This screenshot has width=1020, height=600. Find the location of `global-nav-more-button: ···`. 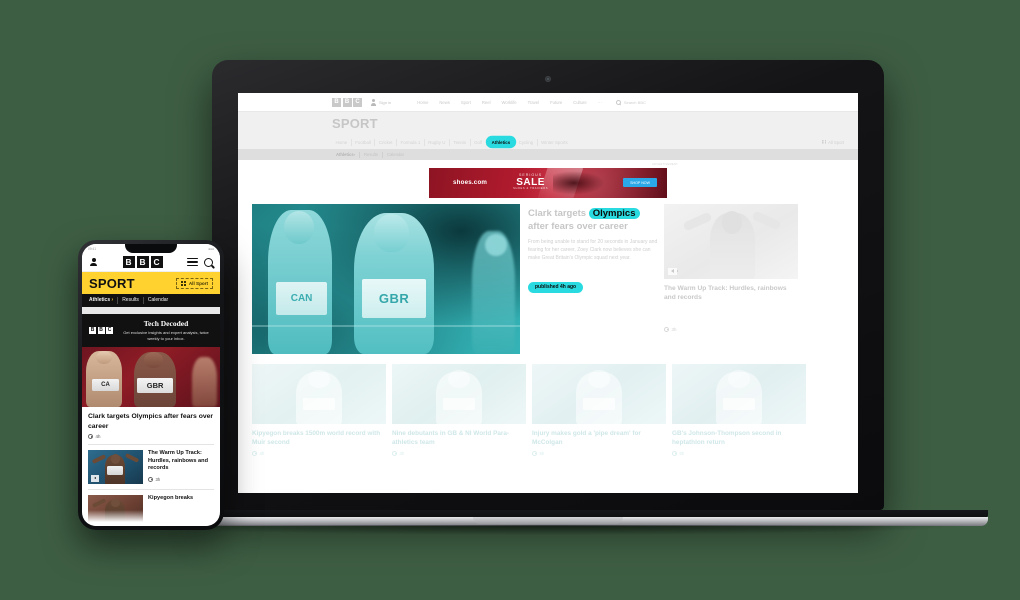

global-nav-more-button: ··· is located at coordinates (600, 102).